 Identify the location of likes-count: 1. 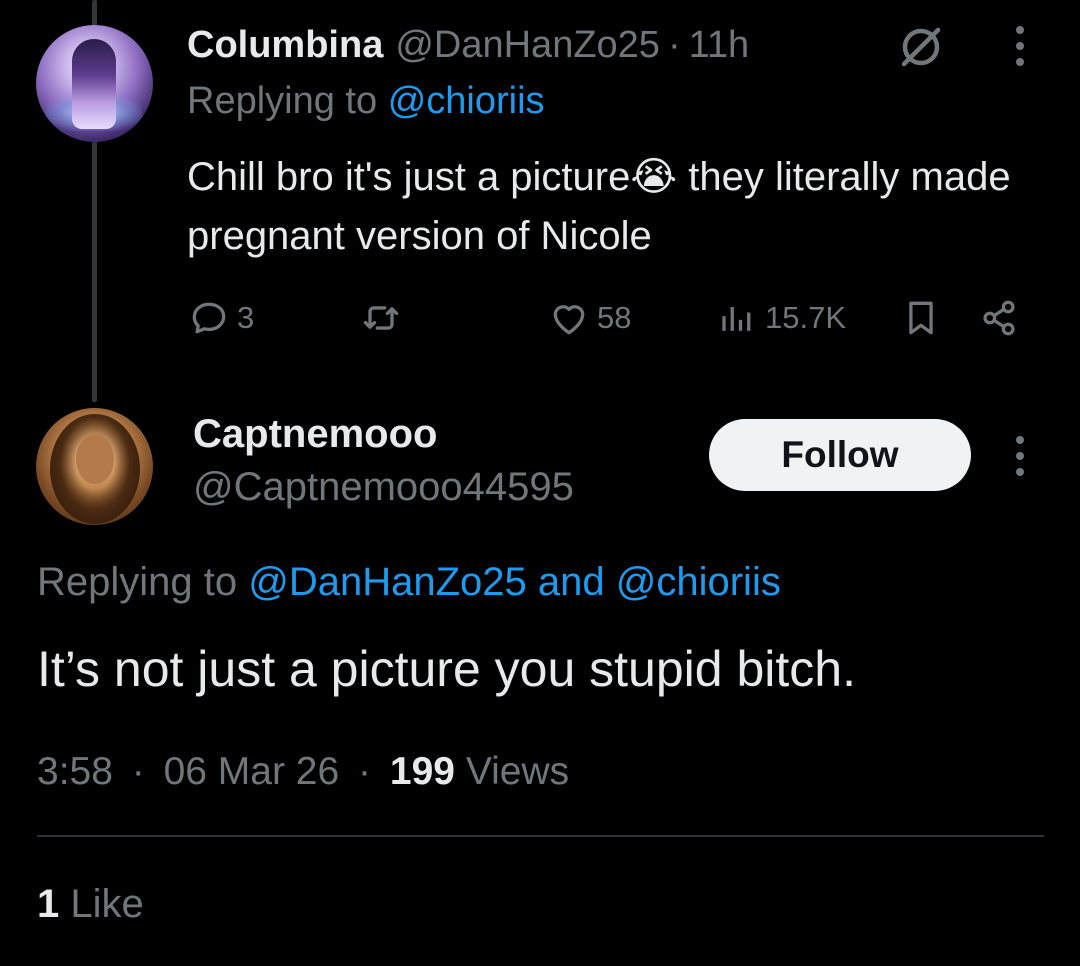
(48, 904).